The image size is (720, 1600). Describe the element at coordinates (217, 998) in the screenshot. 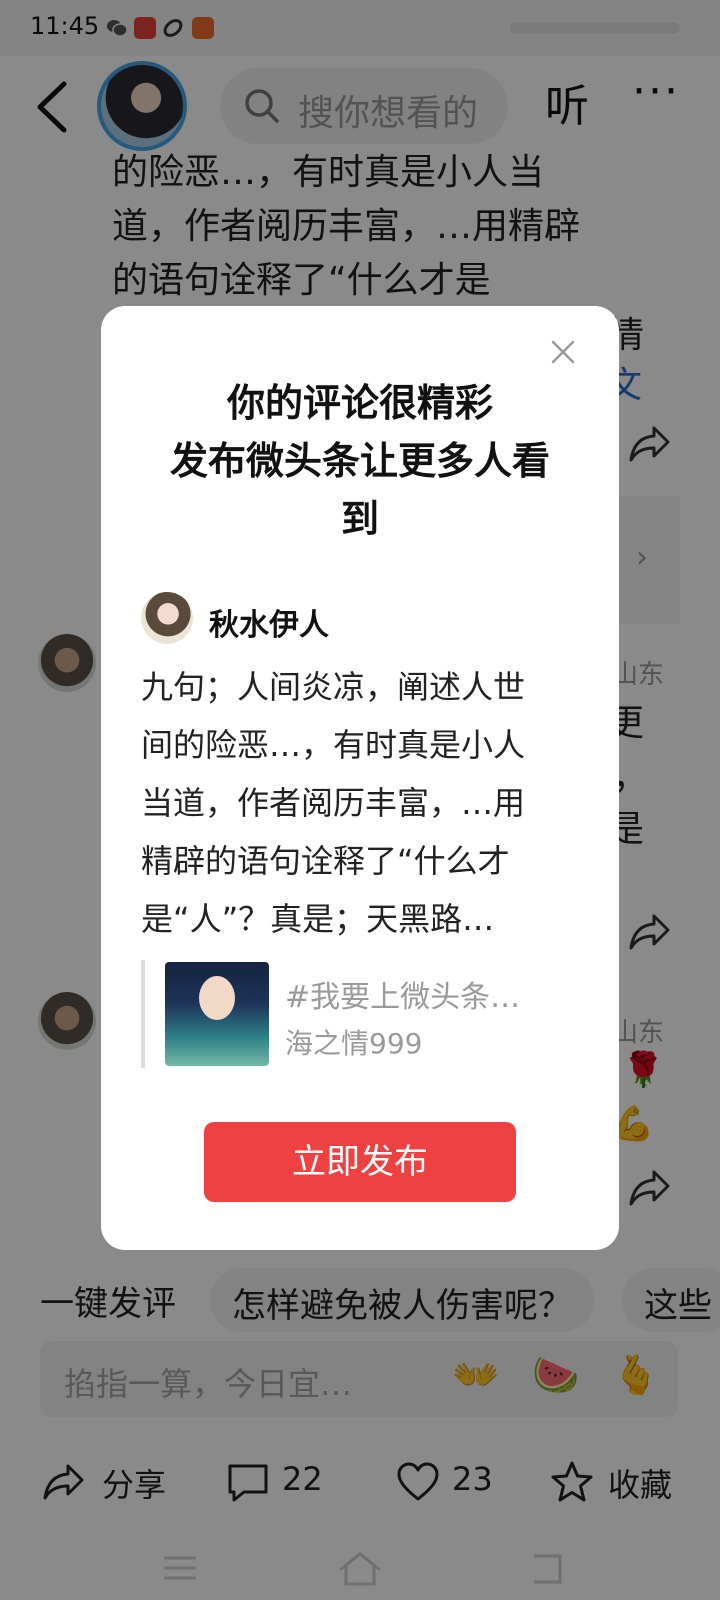

I see `thumbnail-figure` at that location.